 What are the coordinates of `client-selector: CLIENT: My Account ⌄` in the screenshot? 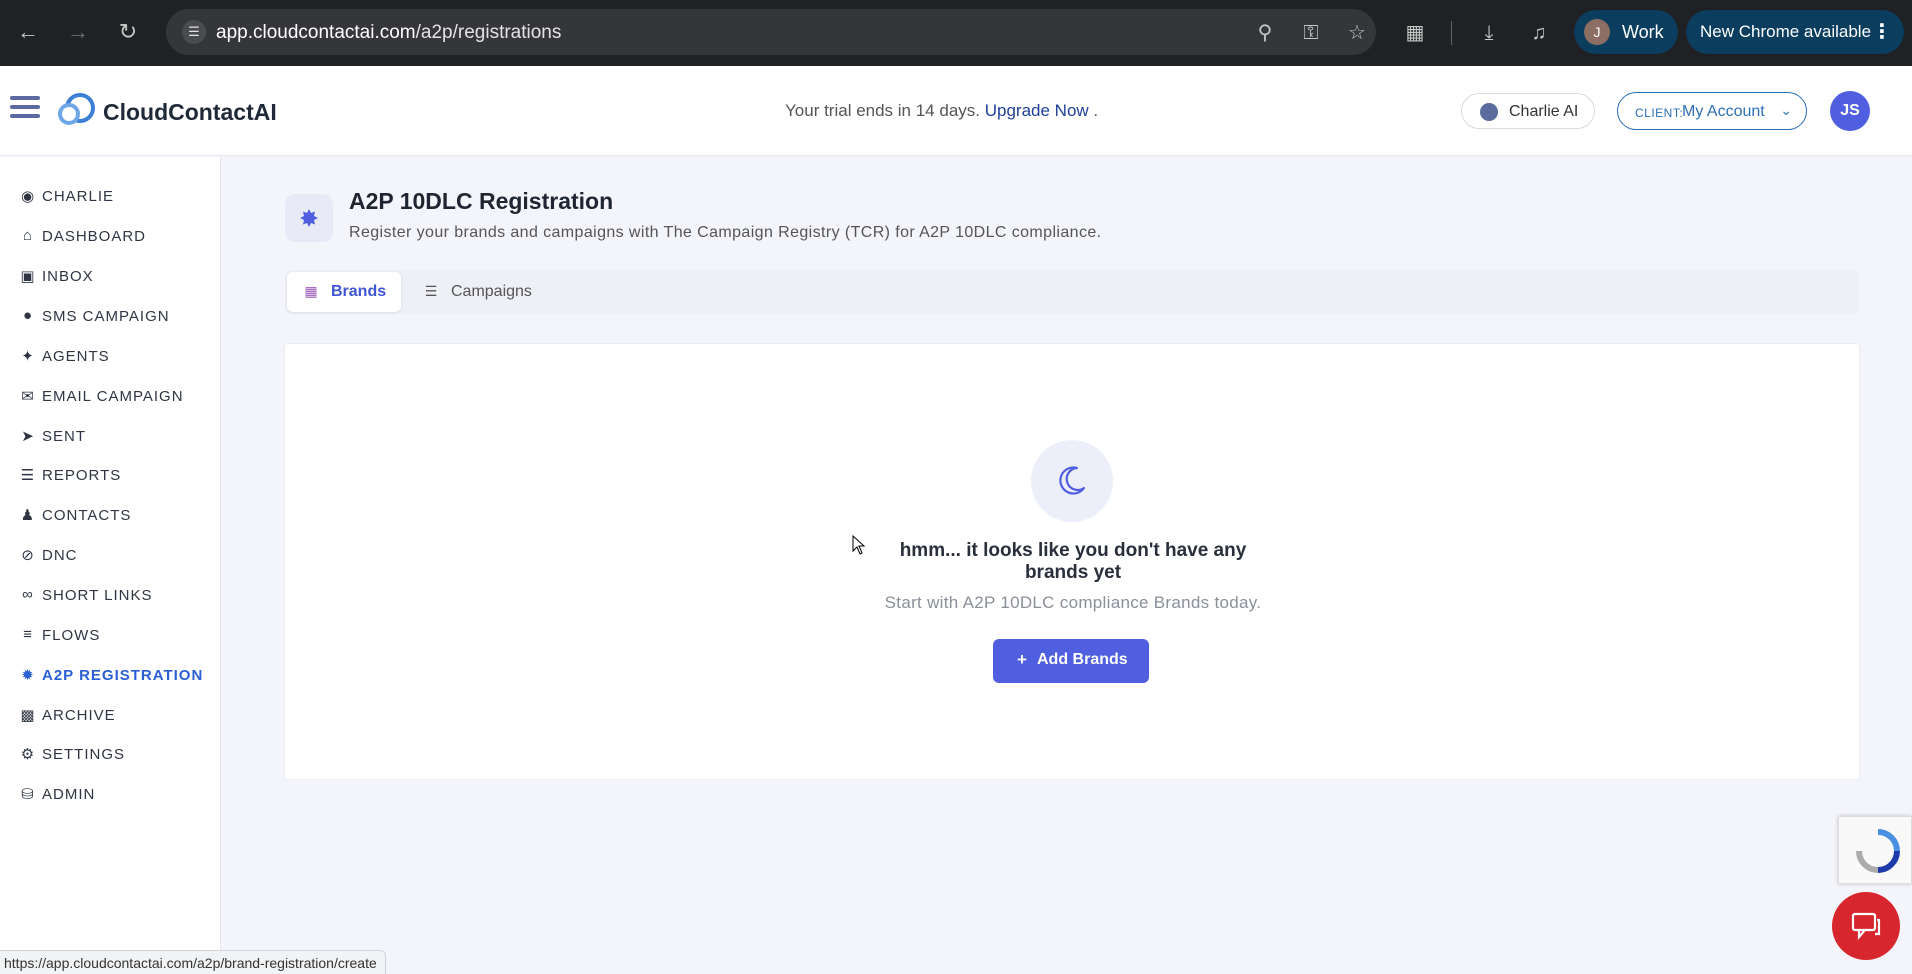 It's located at (1712, 111).